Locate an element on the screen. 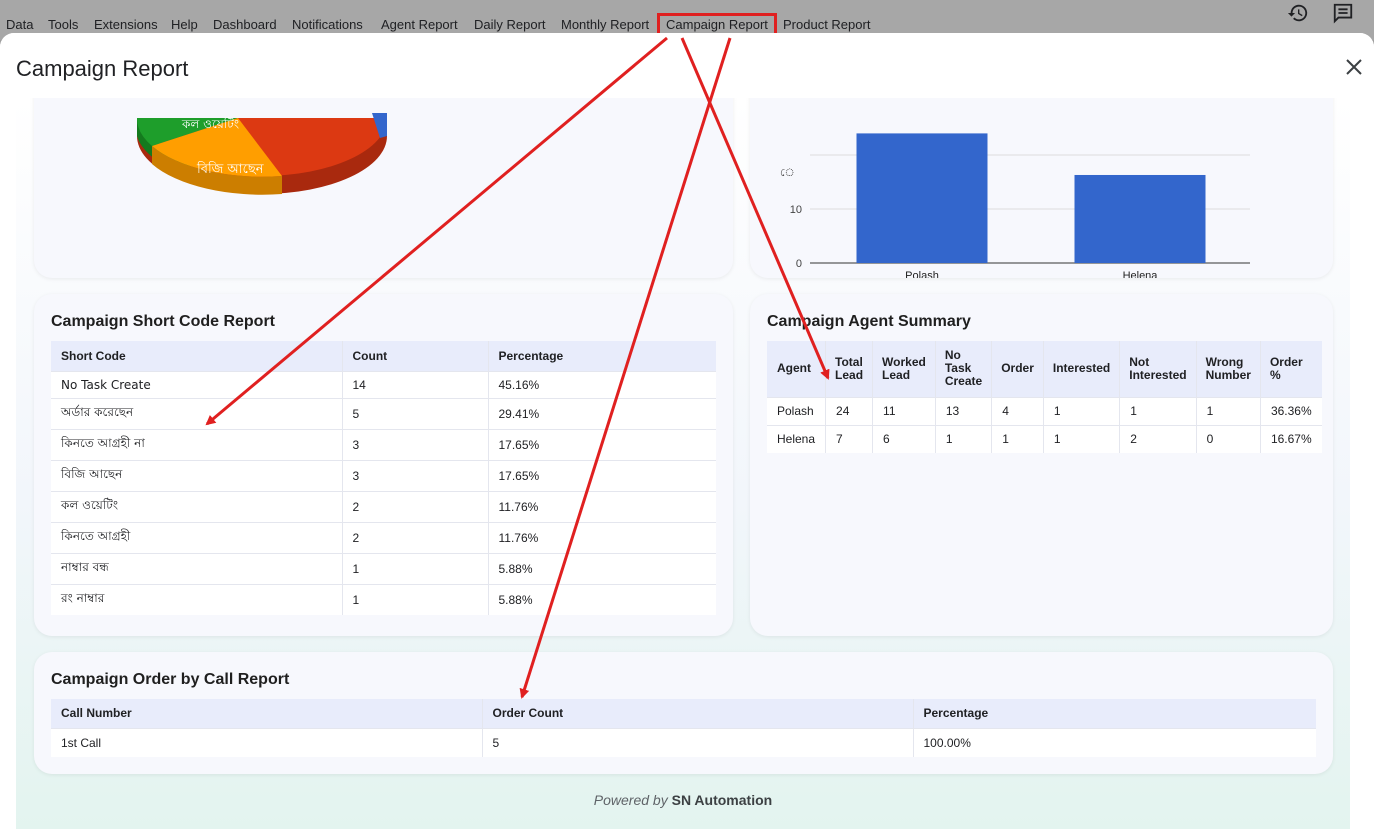 Image resolution: width=1374 pixels, height=829 pixels. order-by-call-title: Campaign Order by Call Report is located at coordinates (170, 679).